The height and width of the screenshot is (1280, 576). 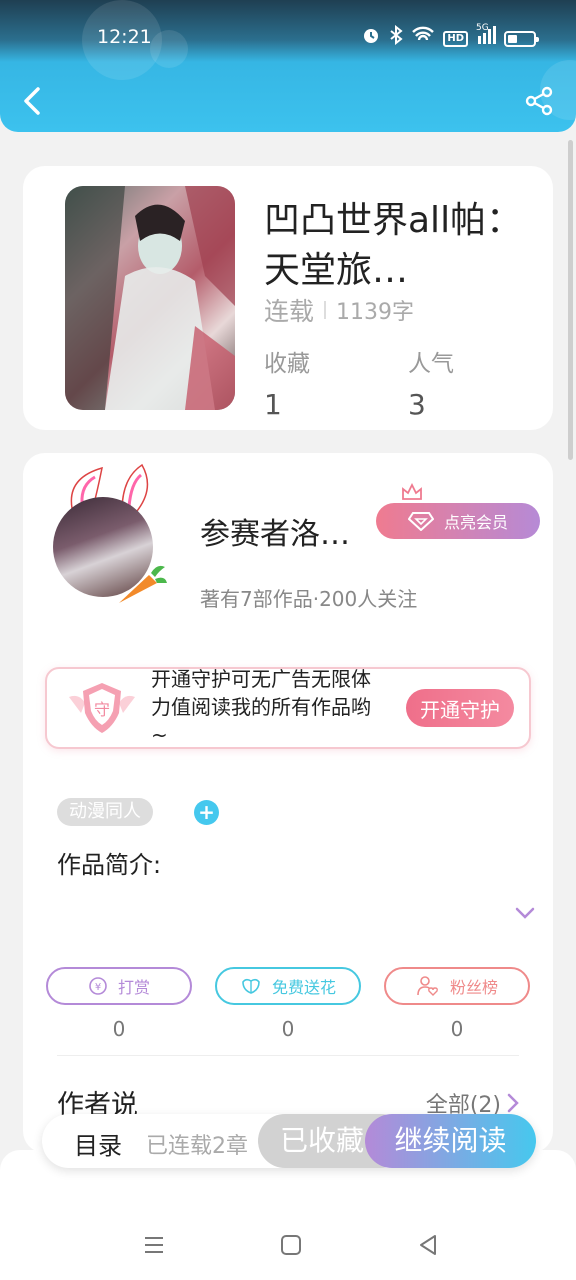 What do you see at coordinates (197, 1146) in the screenshot?
I see `chapter-count: 已连载2章` at bounding box center [197, 1146].